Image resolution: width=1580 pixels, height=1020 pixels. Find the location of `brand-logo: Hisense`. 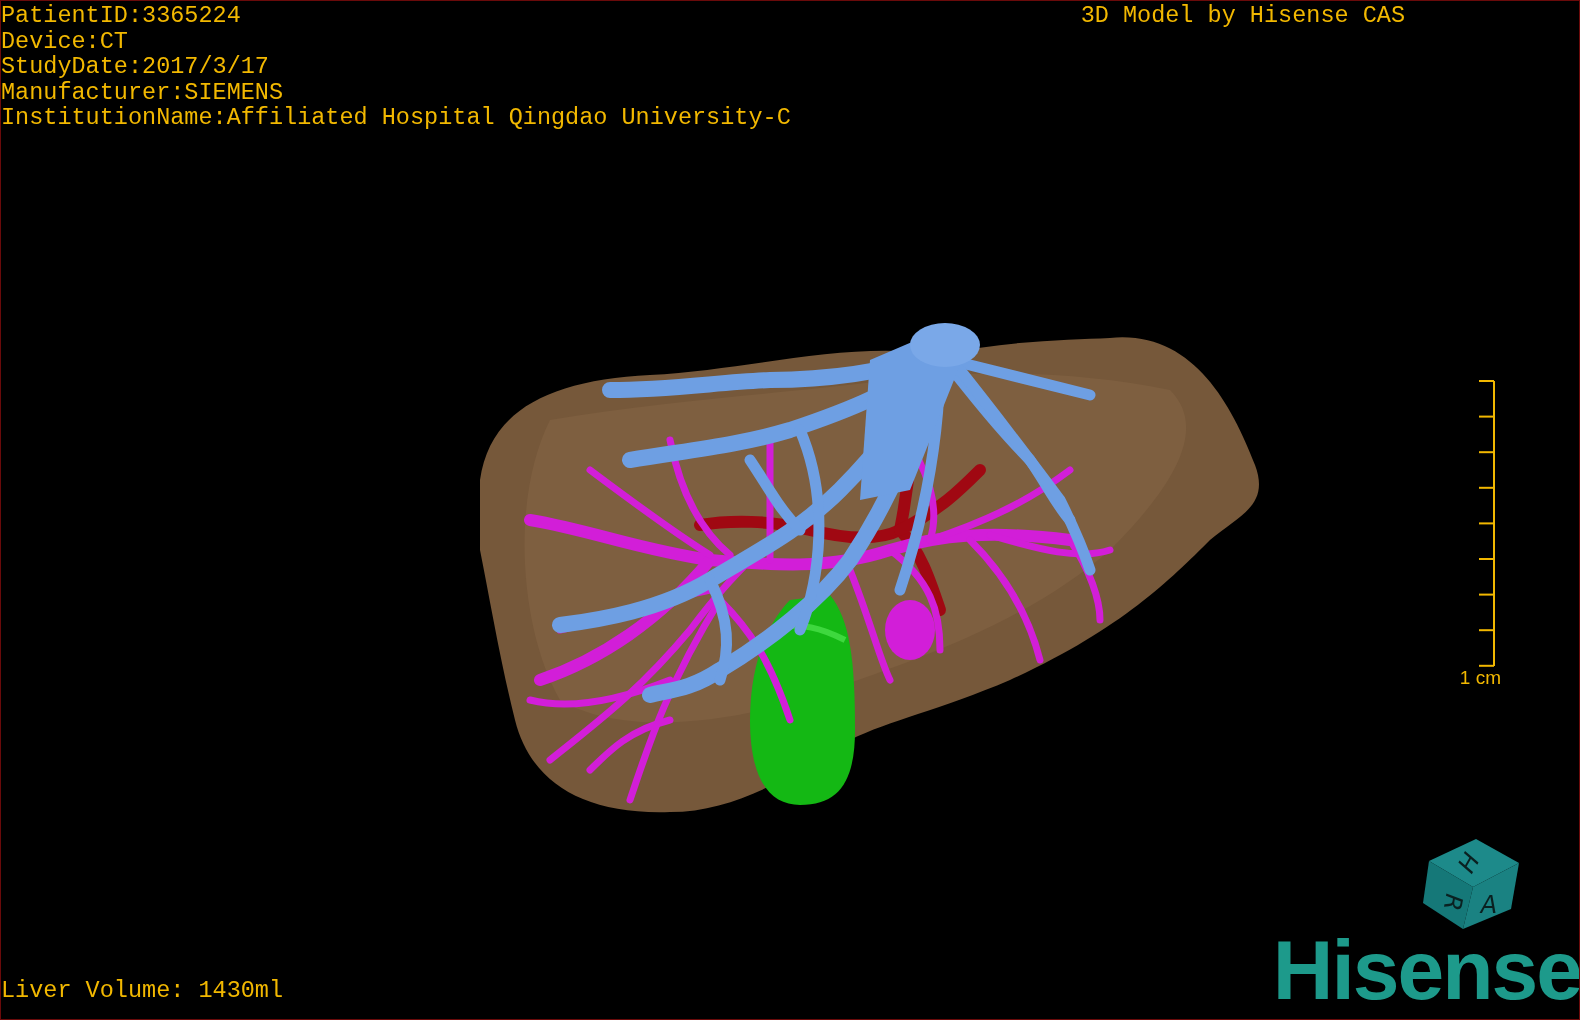

brand-logo: Hisense is located at coordinates (1425, 970).